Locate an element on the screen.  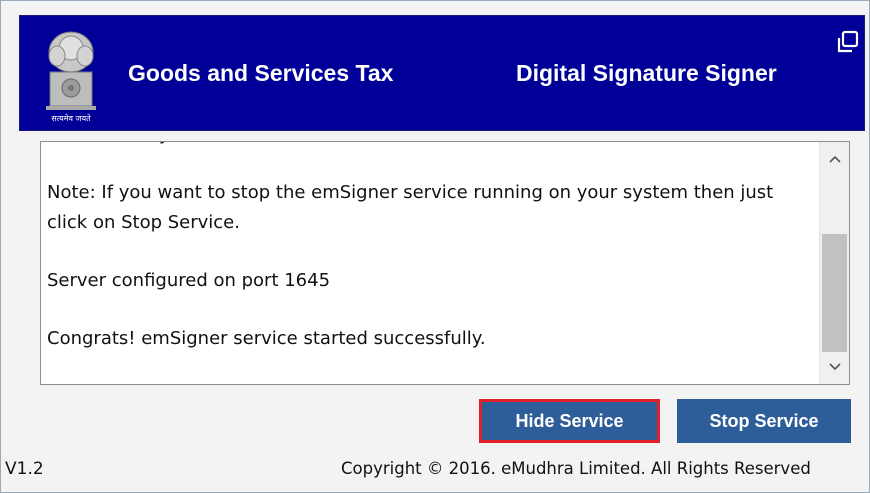
vertical-scrollbar is located at coordinates (834, 263).